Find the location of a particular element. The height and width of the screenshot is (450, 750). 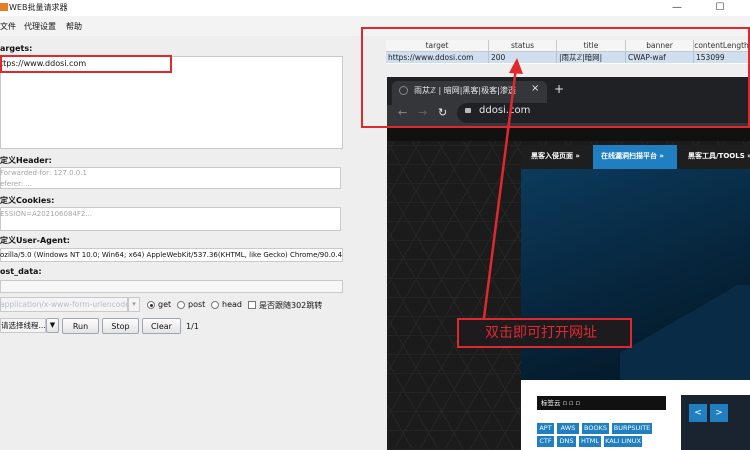

title-bar is located at coordinates (375, 8).